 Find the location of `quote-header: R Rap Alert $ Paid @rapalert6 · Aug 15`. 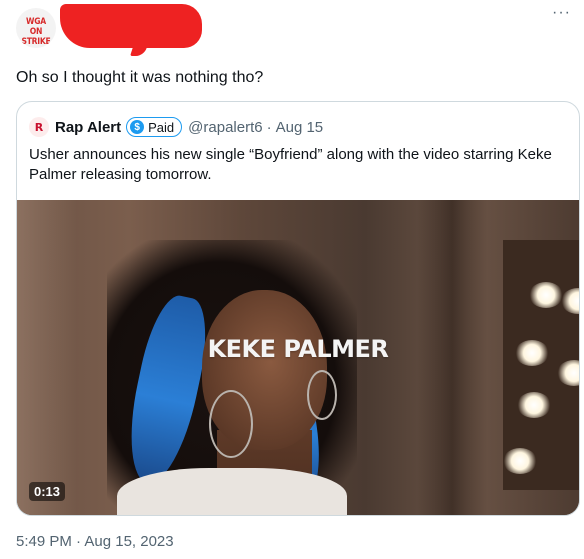

quote-header: R Rap Alert $ Paid @rapalert6 · Aug 15 is located at coordinates (176, 127).